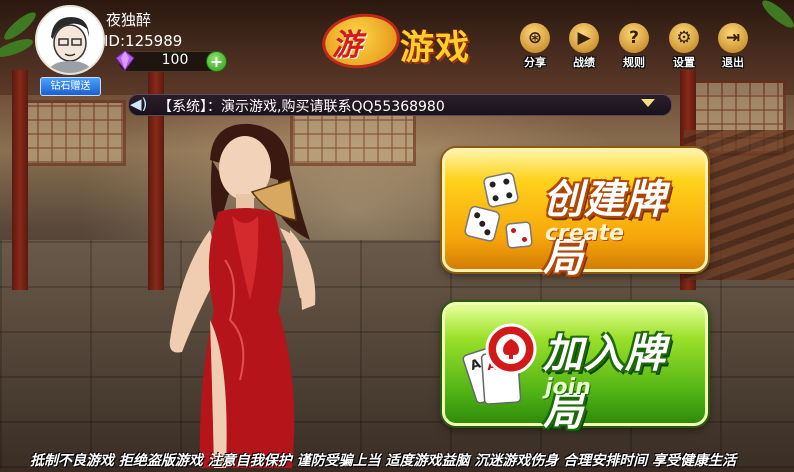 This screenshot has height=472, width=794. Describe the element at coordinates (435, 48) in the screenshot. I see `logo-text: 游戏` at that location.